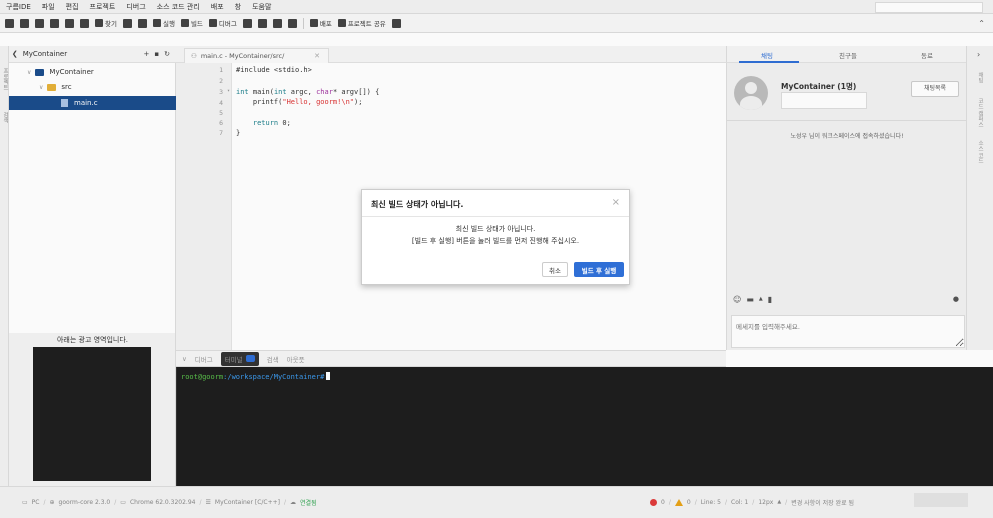 The width and height of the screenshot is (993, 518). I want to click on build-and-run-button: 빌드 후 실행, so click(599, 269).